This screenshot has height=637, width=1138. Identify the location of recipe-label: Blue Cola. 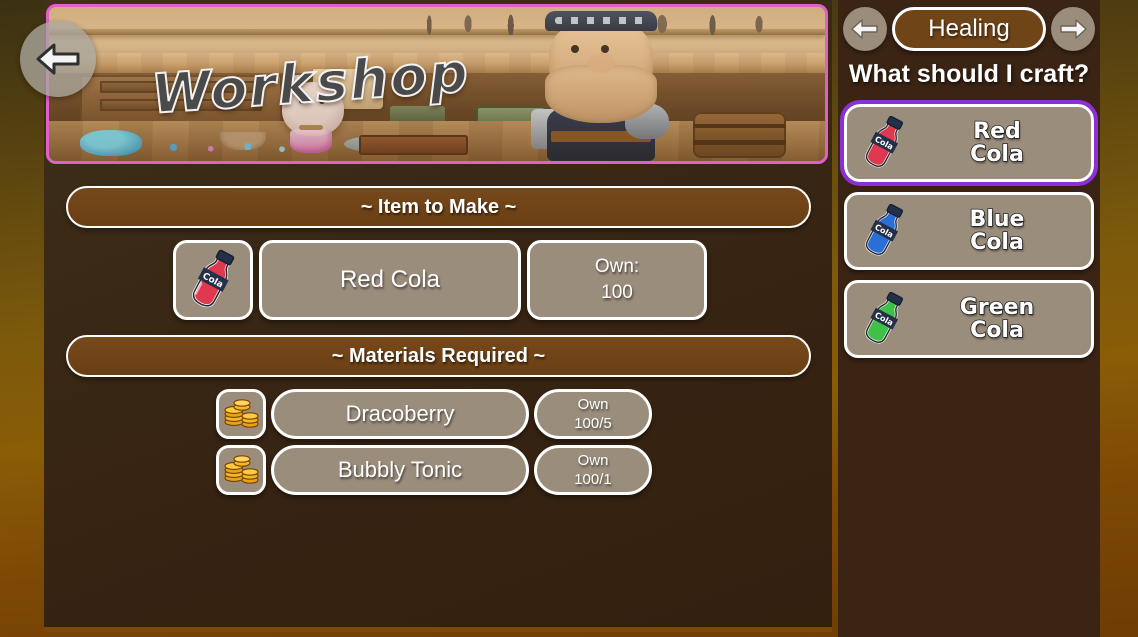
(1000, 230).